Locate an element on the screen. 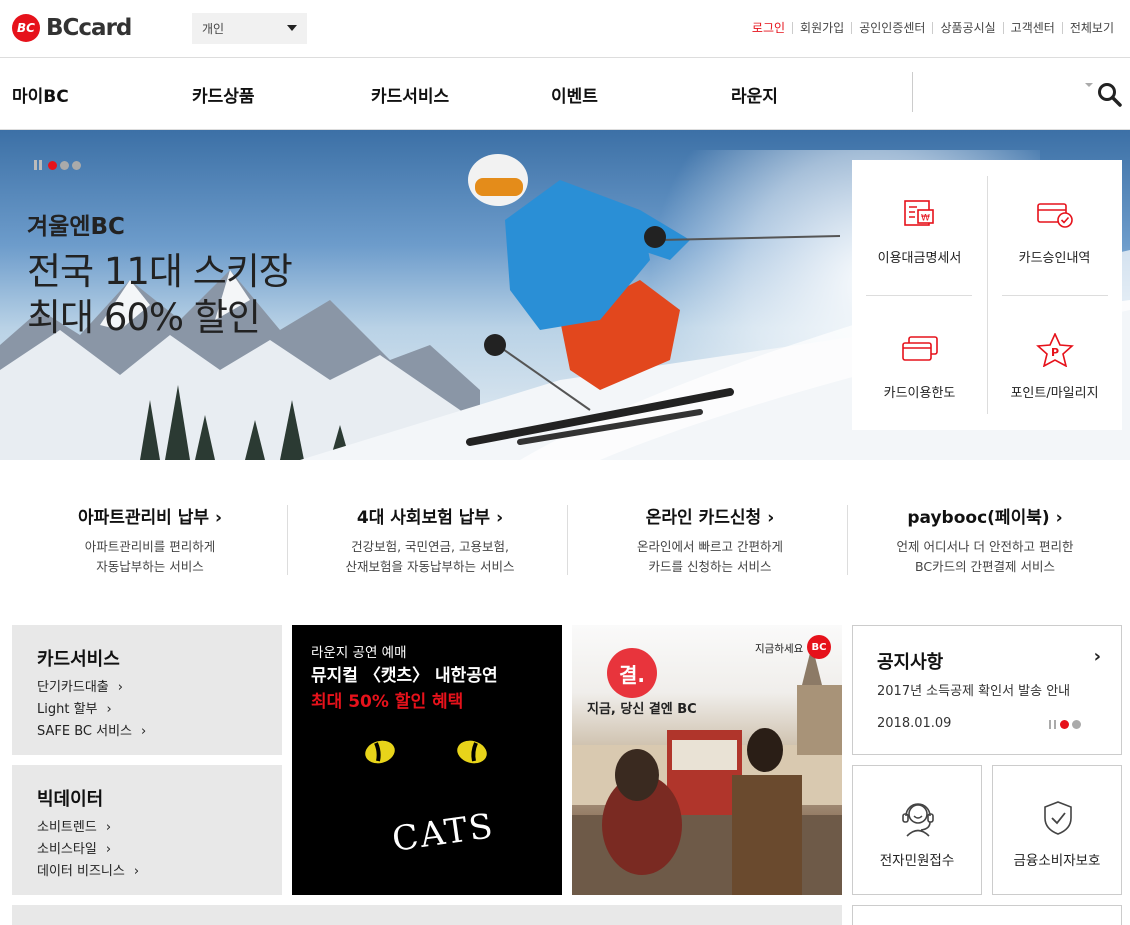 The image size is (1130, 925). svg-text: P is located at coordinates (1055, 352).